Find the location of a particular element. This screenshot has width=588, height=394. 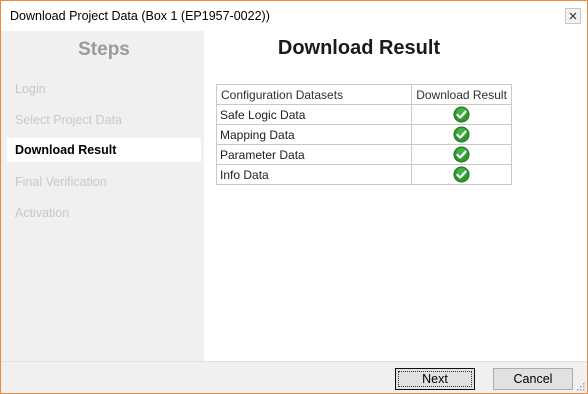

table-header-row: Configuration Datasets Download Result is located at coordinates (363, 94).